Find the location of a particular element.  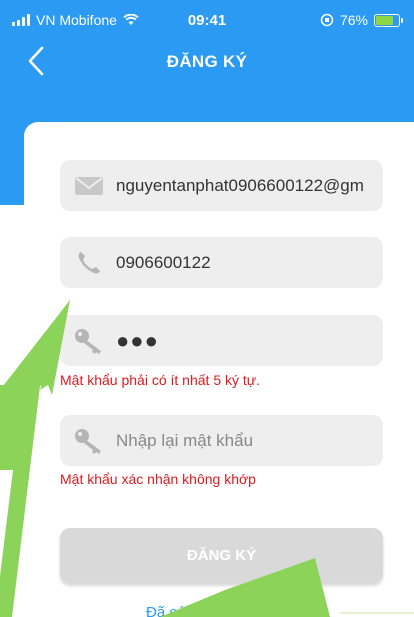

email-value: nguyentanphat0906600122@gm is located at coordinates (240, 185).